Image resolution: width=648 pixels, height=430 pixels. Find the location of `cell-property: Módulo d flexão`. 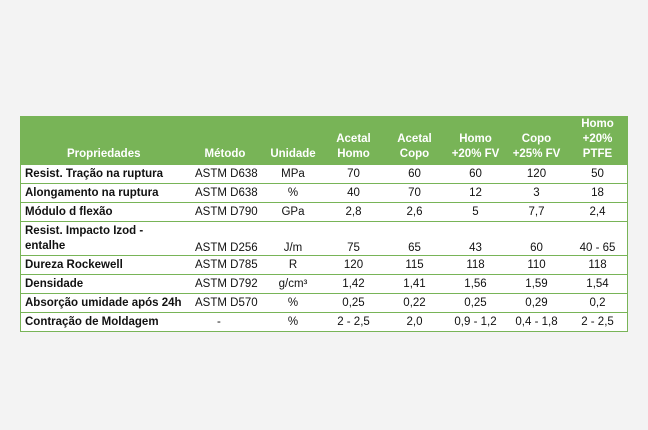

cell-property: Módulo d flexão is located at coordinates (104, 212).